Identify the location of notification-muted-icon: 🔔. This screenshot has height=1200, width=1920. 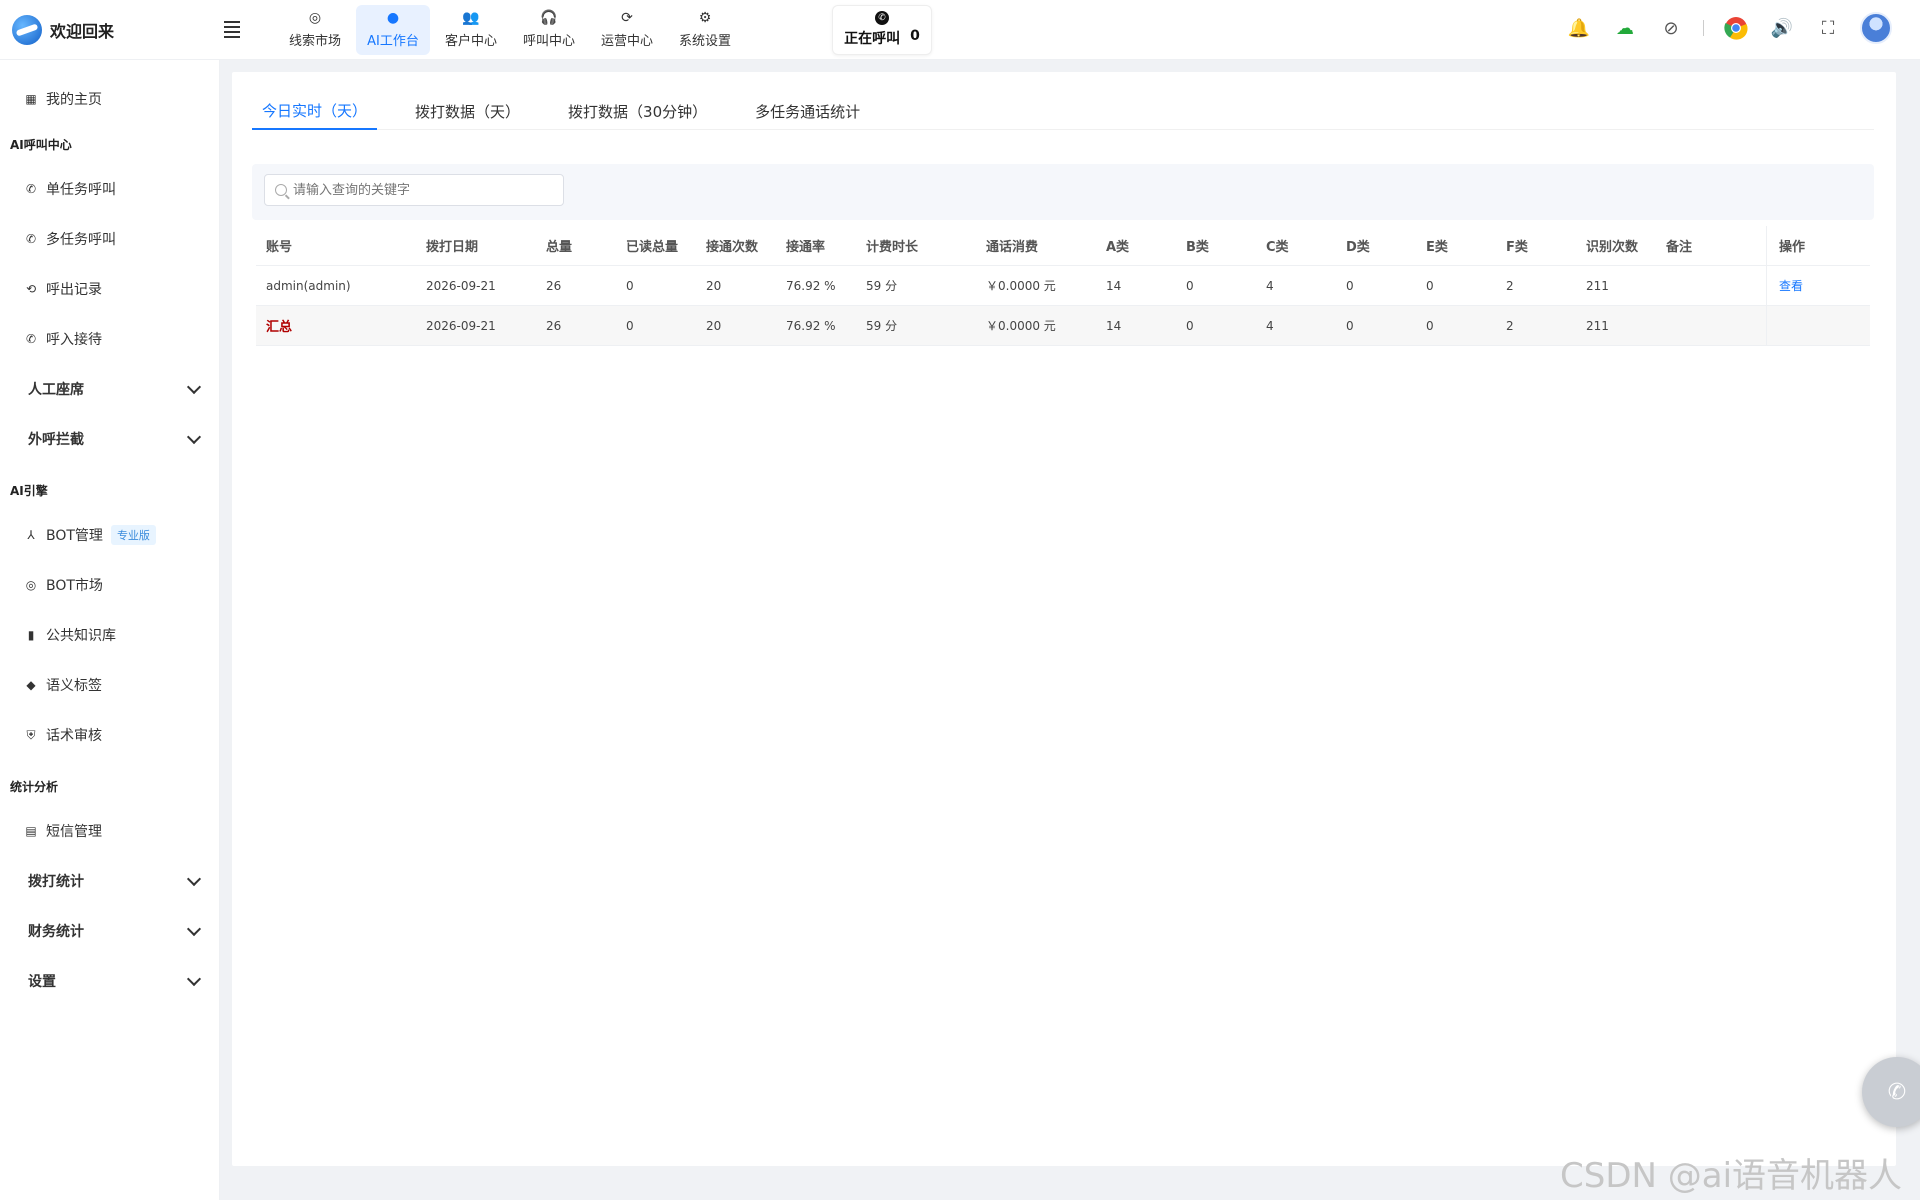
(1579, 28).